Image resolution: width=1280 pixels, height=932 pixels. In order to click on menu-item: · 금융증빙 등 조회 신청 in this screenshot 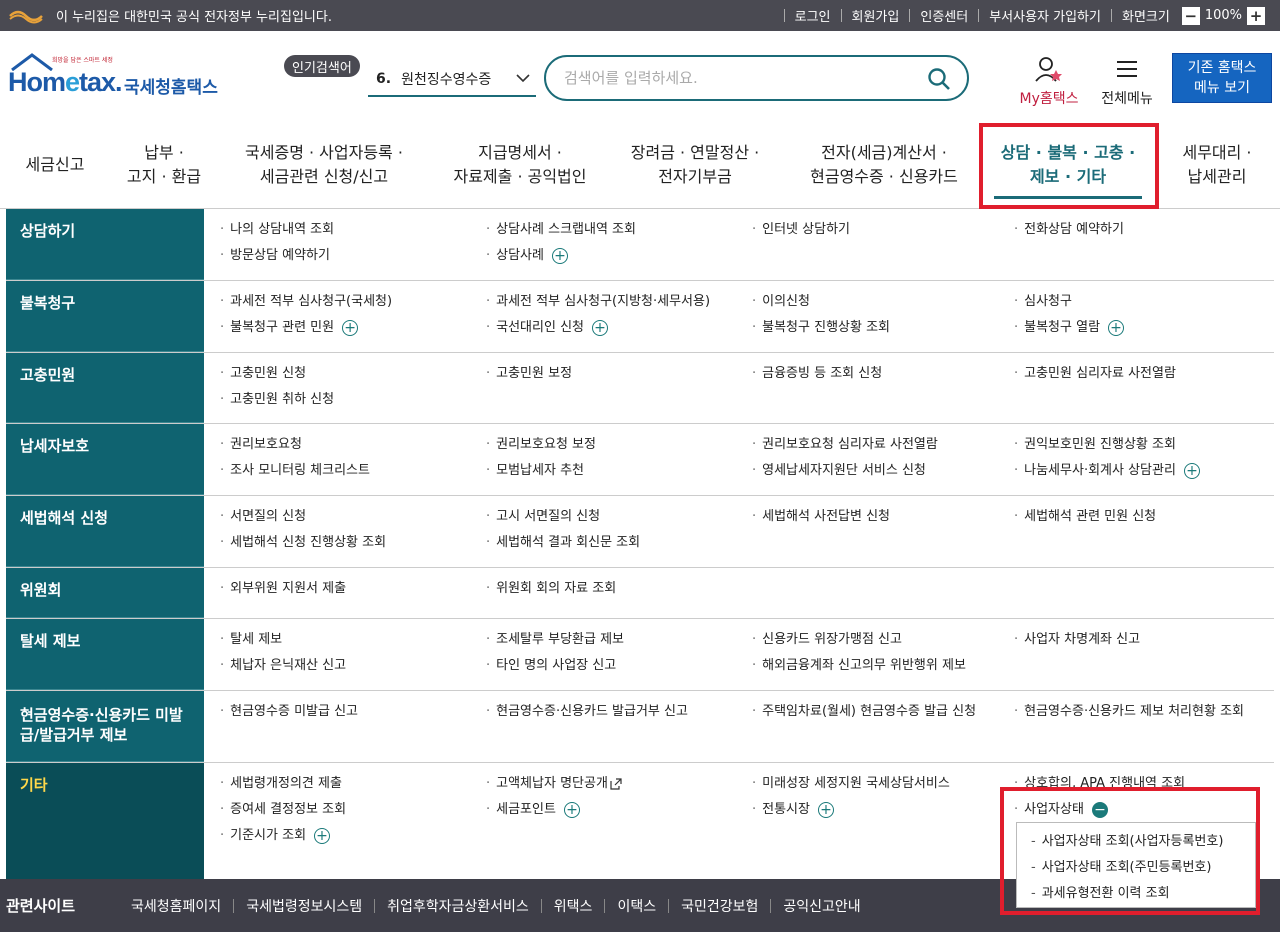, I will do `click(883, 374)`.